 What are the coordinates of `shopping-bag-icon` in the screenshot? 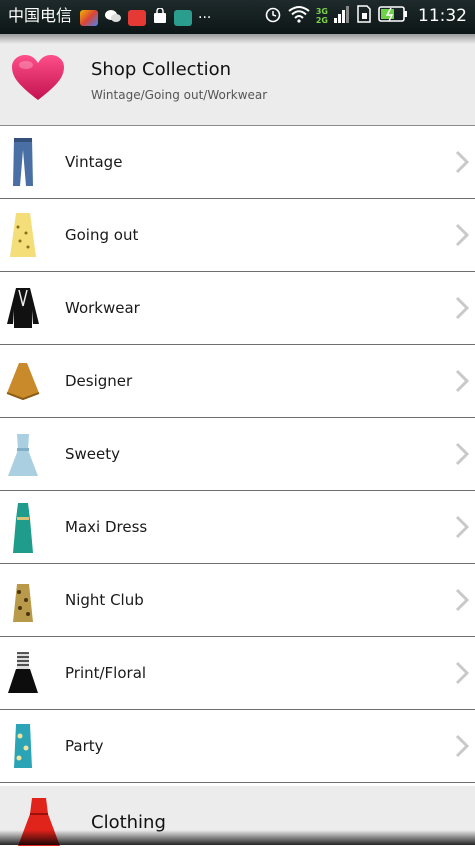 It's located at (160, 17).